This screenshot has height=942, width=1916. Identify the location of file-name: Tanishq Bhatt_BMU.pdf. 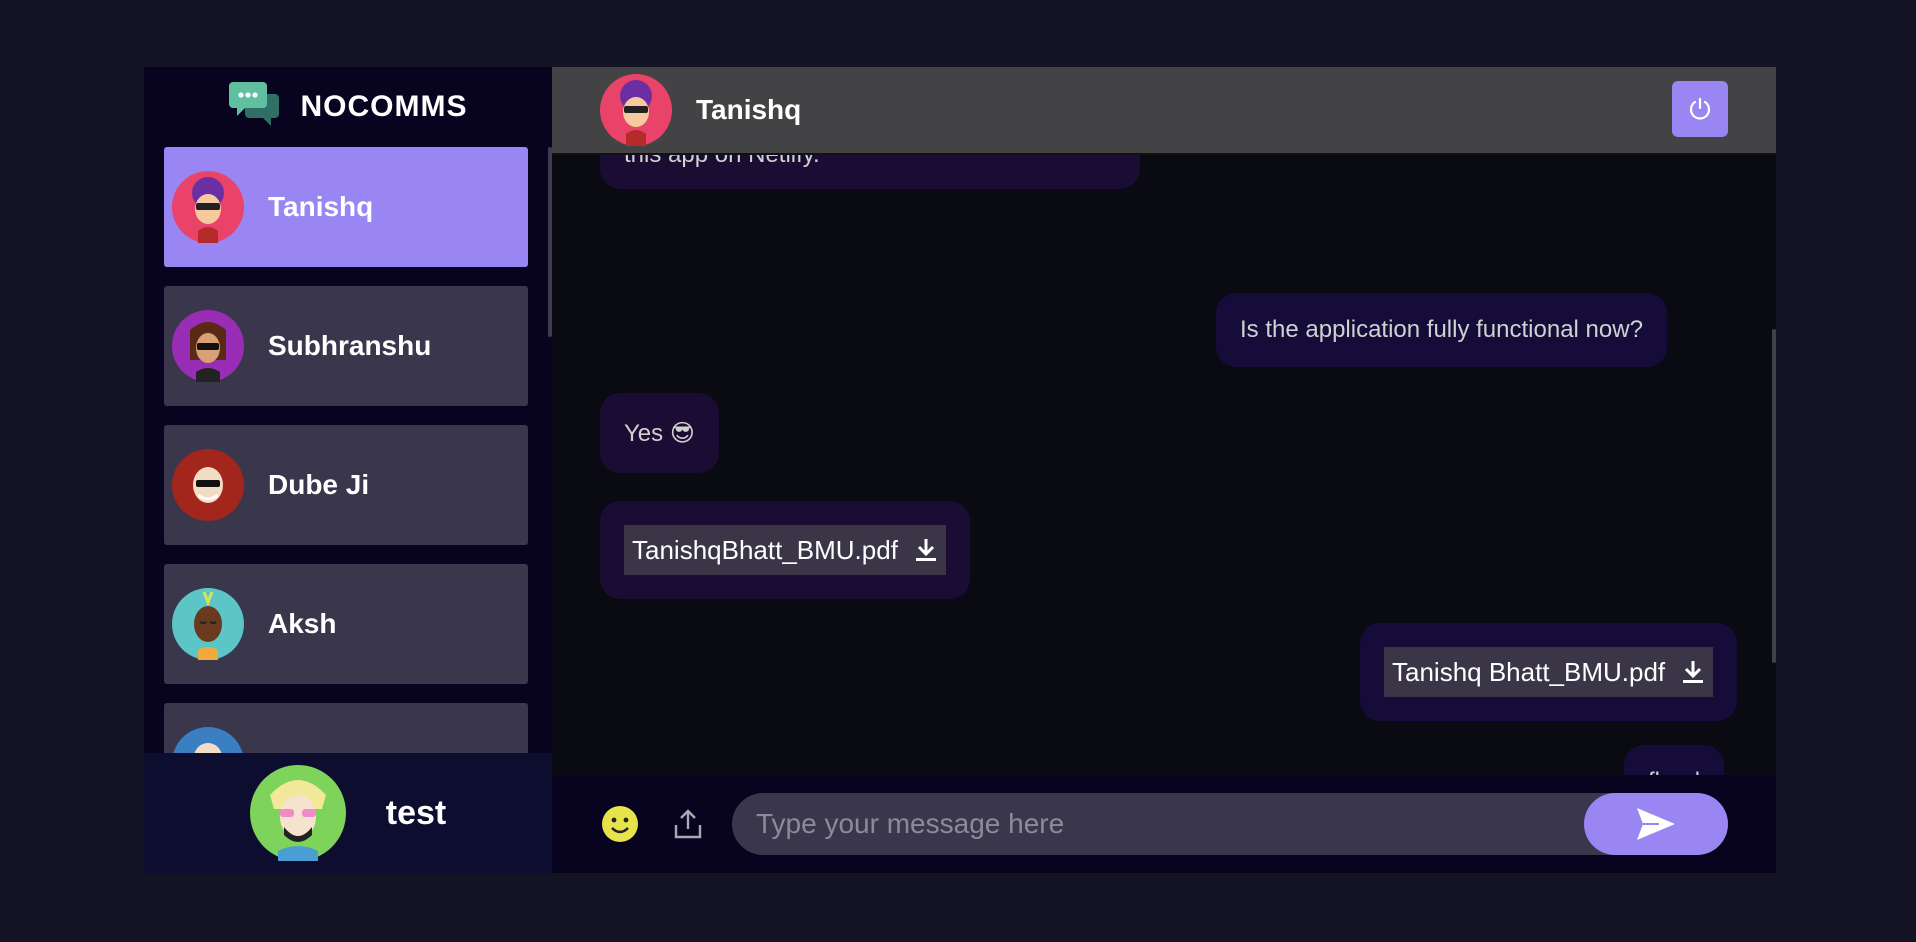
(1529, 671).